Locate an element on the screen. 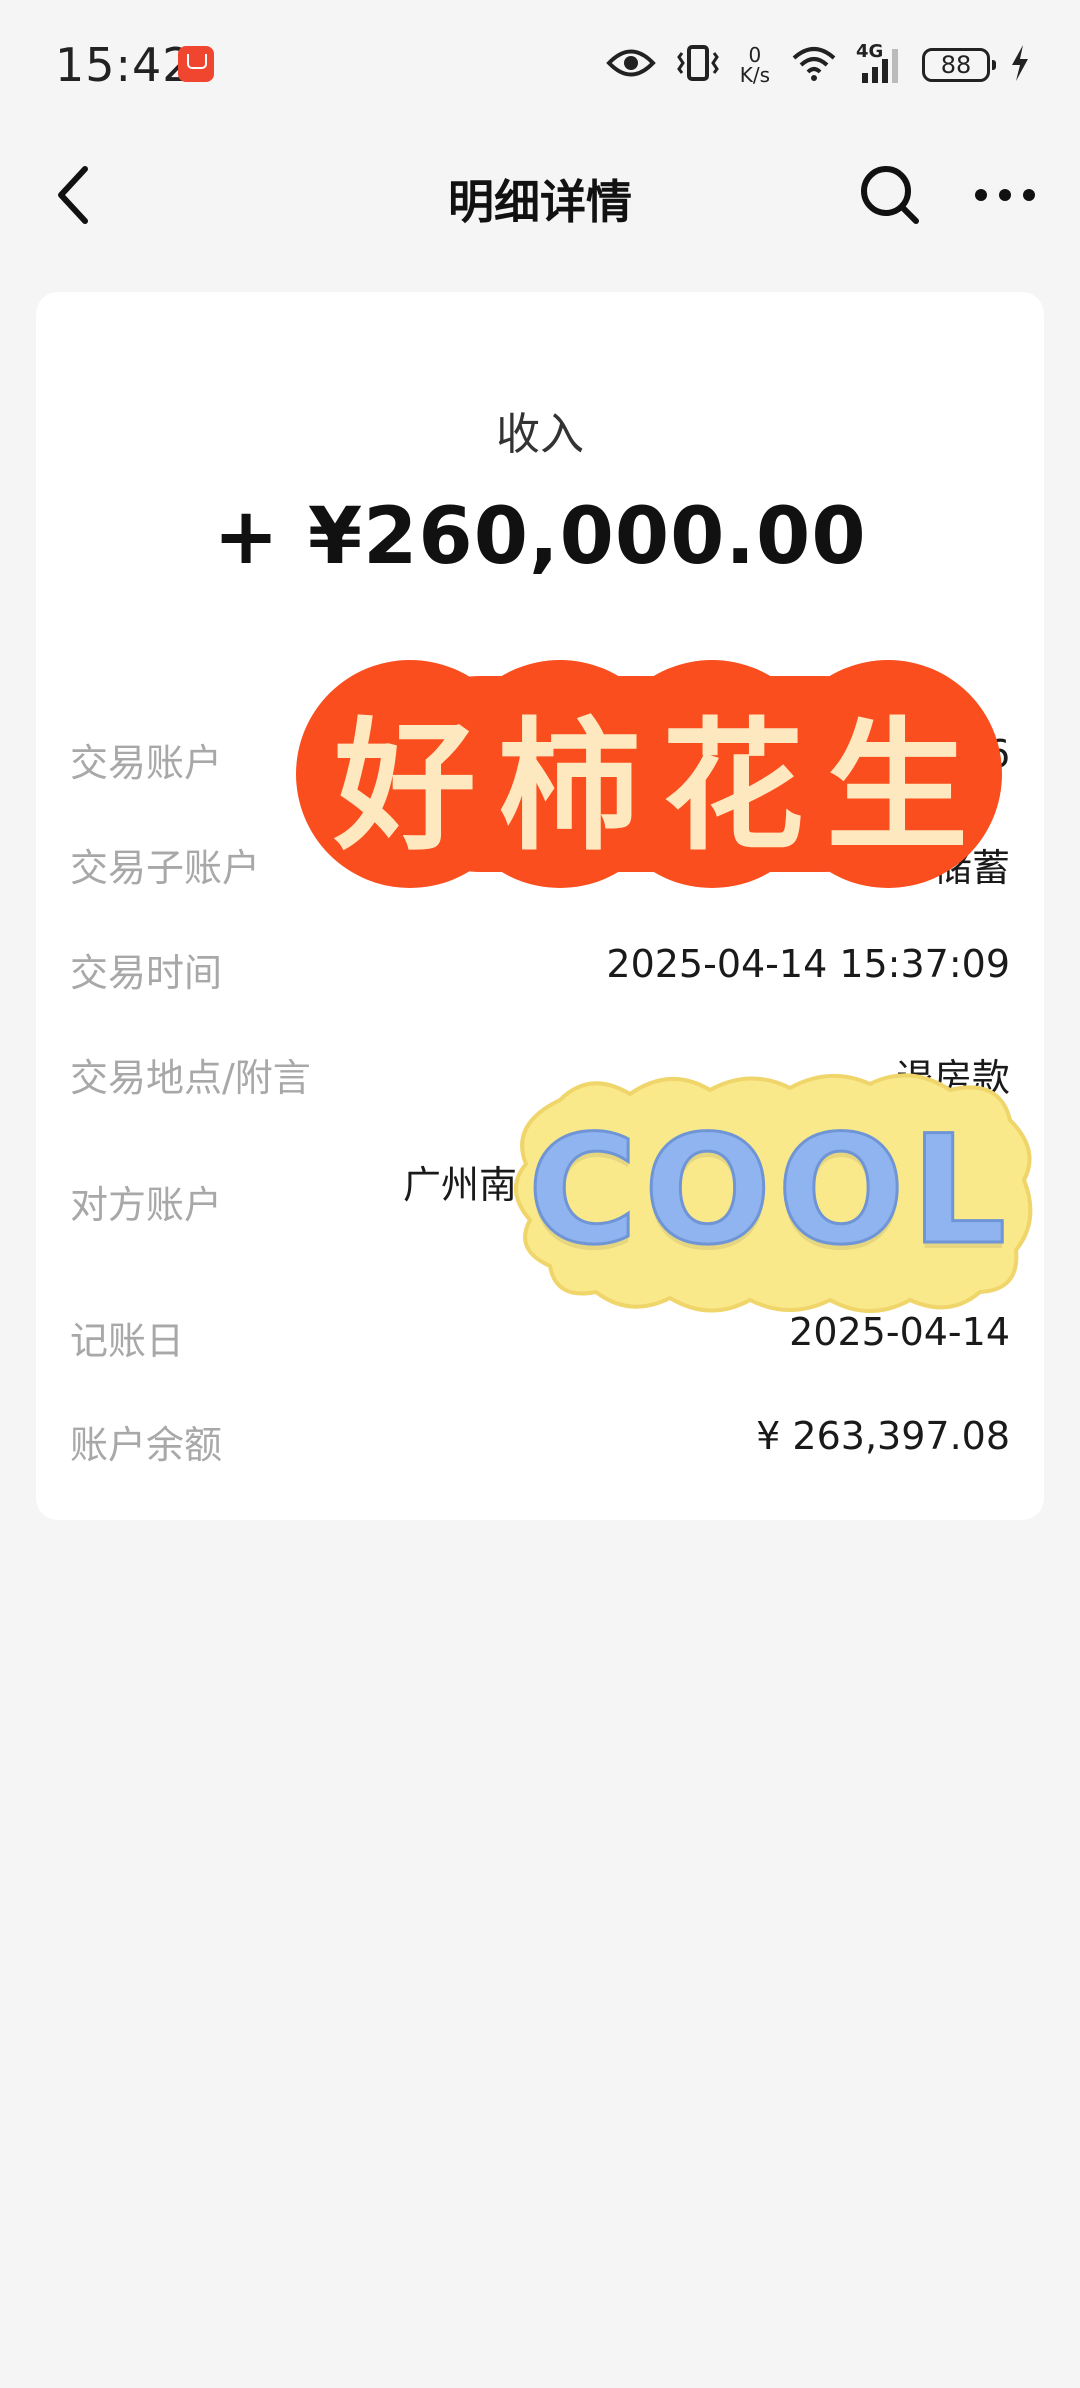 This screenshot has width=1080, height=2388. signal-type: 4G is located at coordinates (870, 51).